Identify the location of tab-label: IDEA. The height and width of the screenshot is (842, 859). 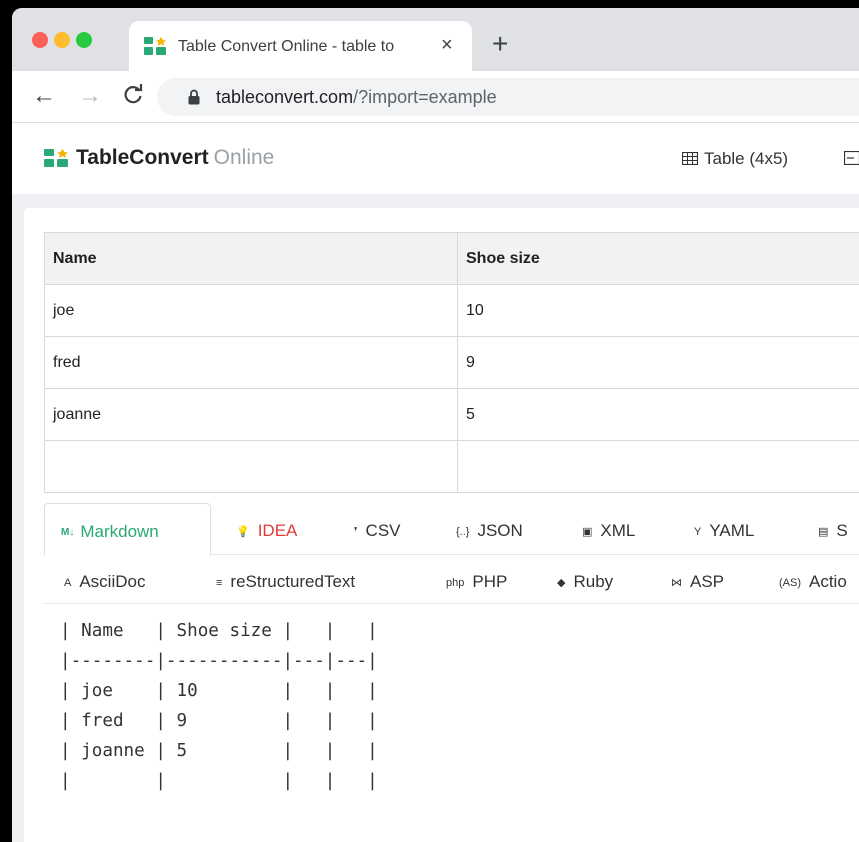
(277, 530).